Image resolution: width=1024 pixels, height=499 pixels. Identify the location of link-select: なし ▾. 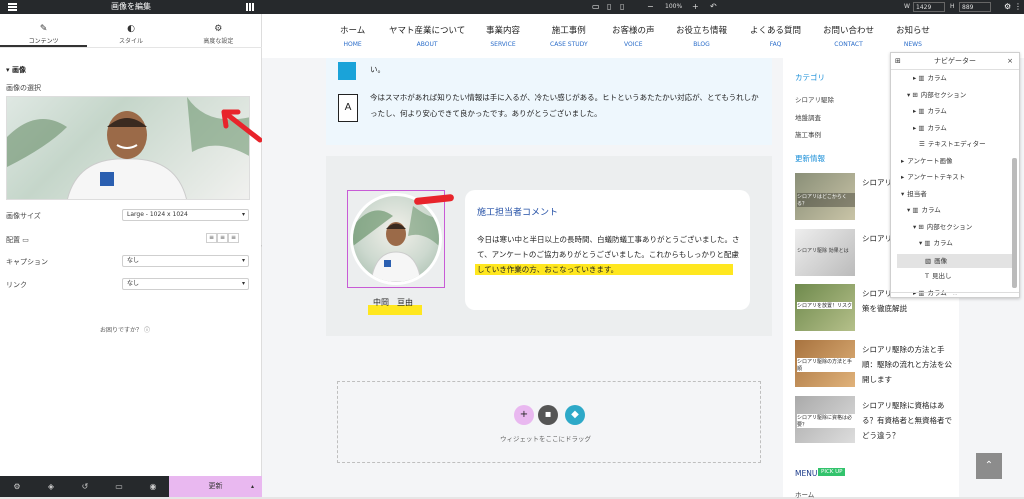
(185, 284).